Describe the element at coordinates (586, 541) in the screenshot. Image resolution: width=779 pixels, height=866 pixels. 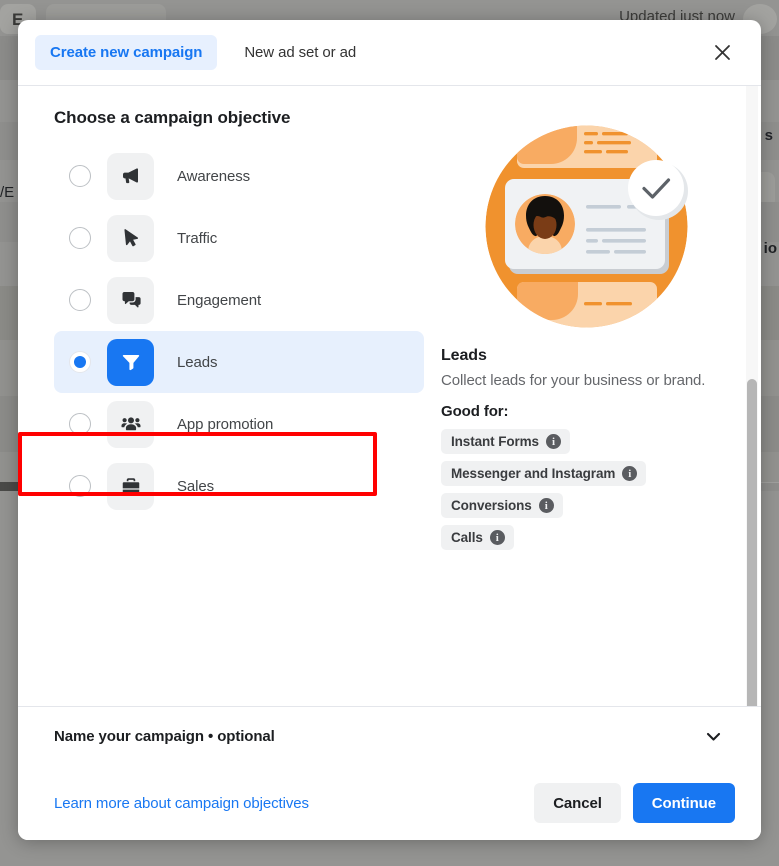
I see `chip-row: Calls i` at that location.